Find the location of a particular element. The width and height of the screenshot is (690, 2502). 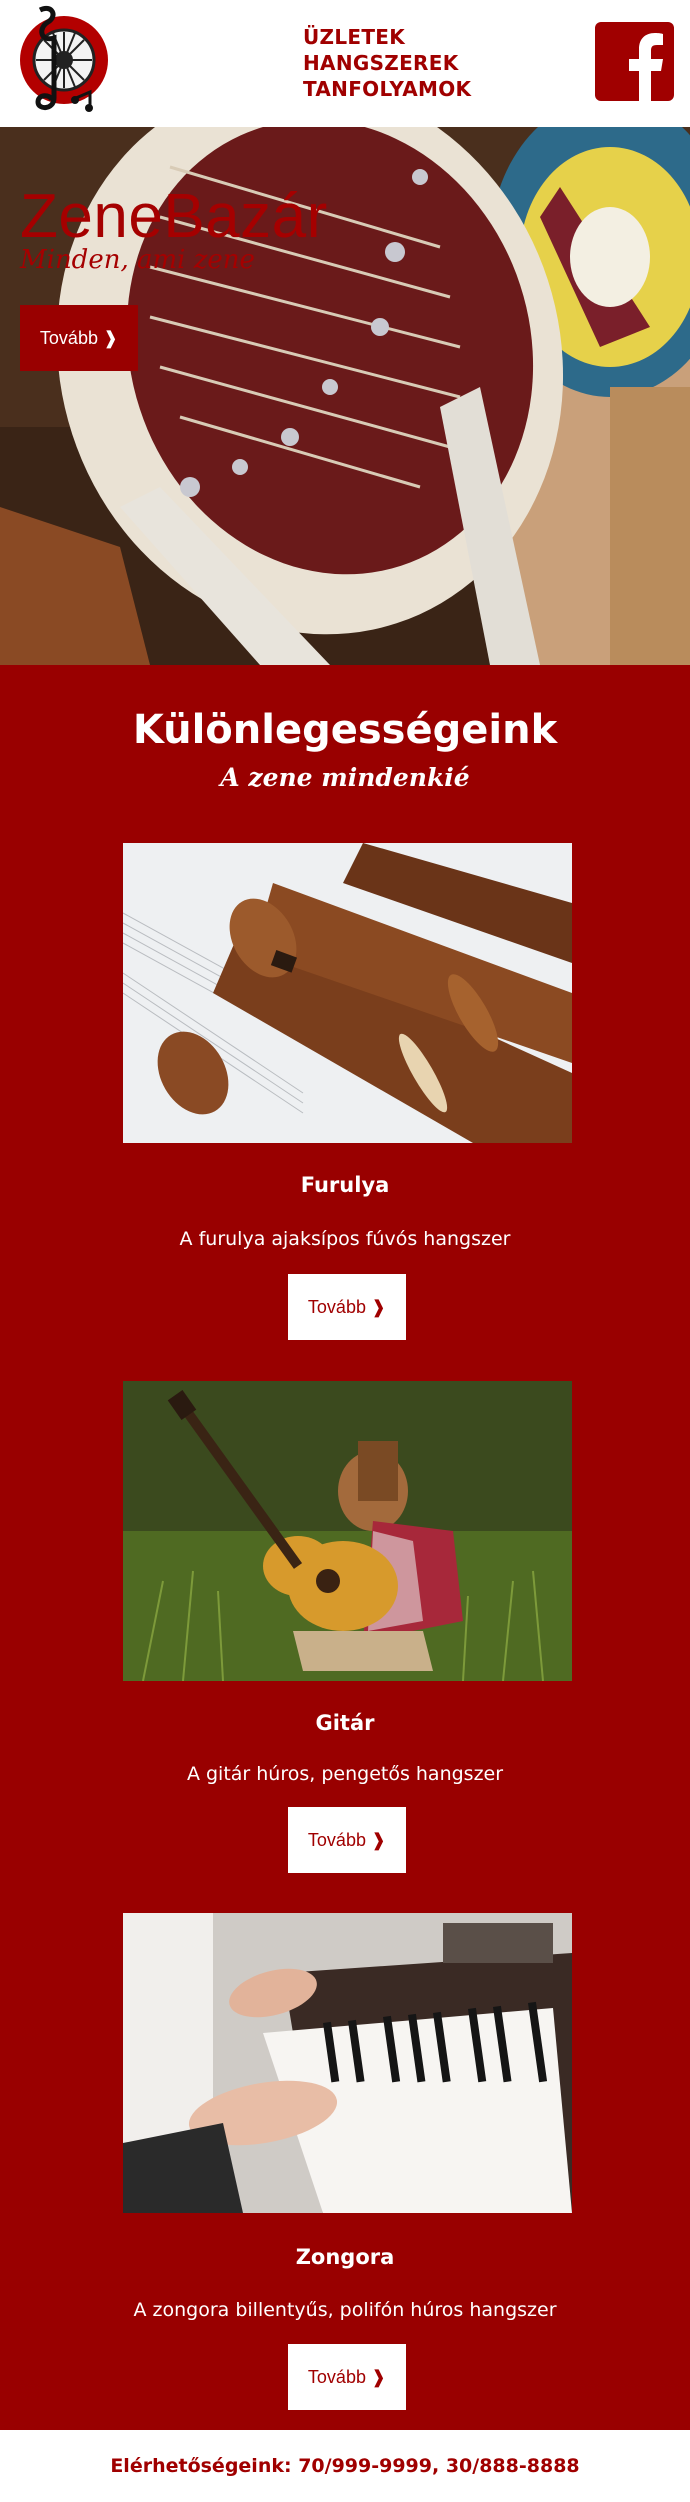

nav-link-stores: ÜZLETEK is located at coordinates (387, 37).